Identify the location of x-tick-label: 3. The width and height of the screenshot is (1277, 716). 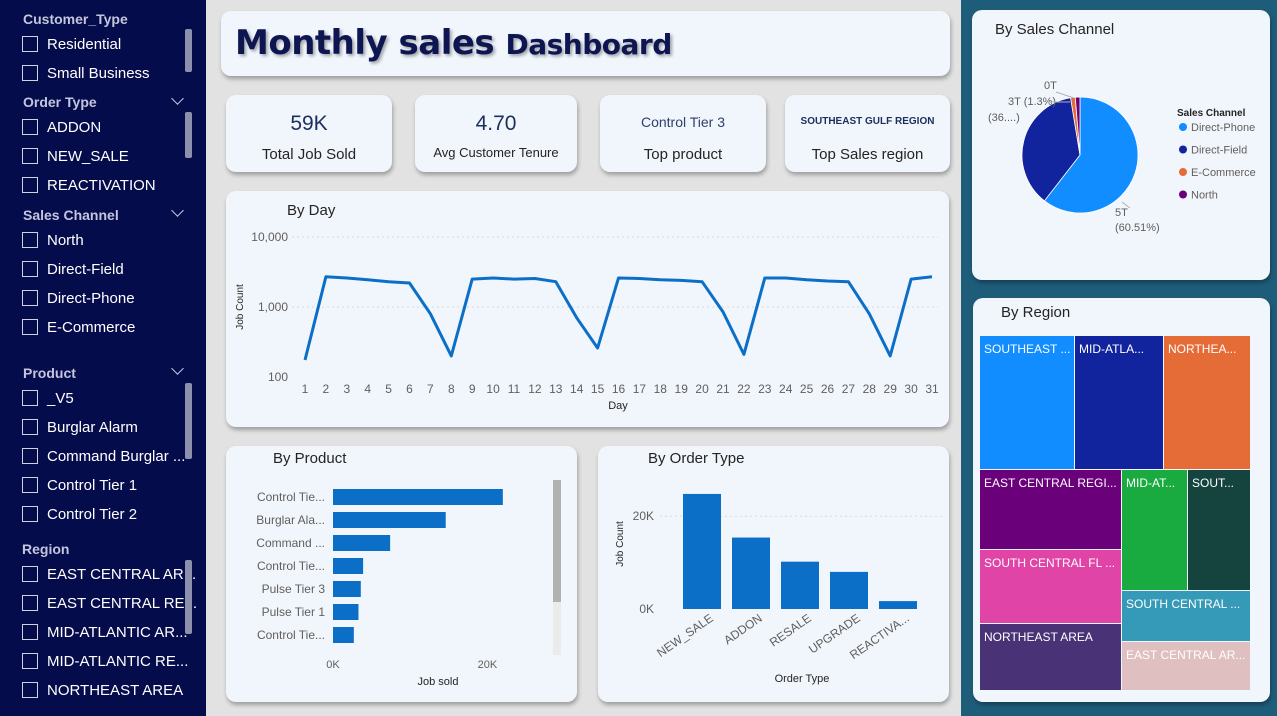
(346, 389).